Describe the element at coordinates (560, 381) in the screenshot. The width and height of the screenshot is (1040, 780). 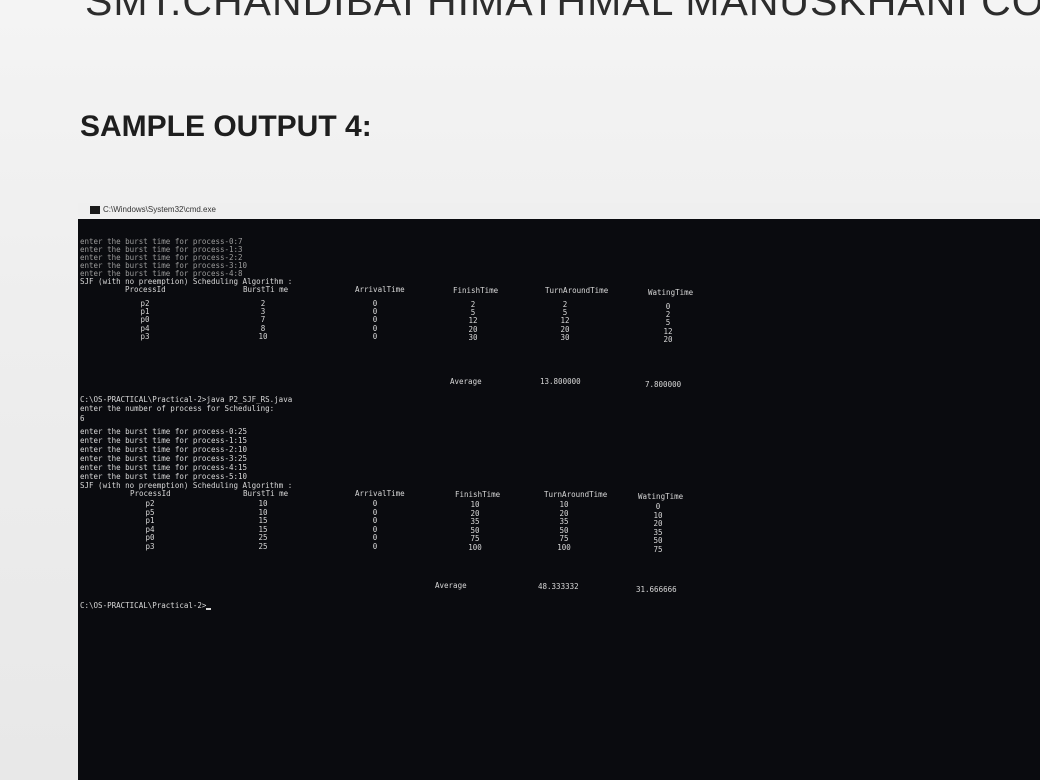
I see `avg-turnaround: 13.800000` at that location.